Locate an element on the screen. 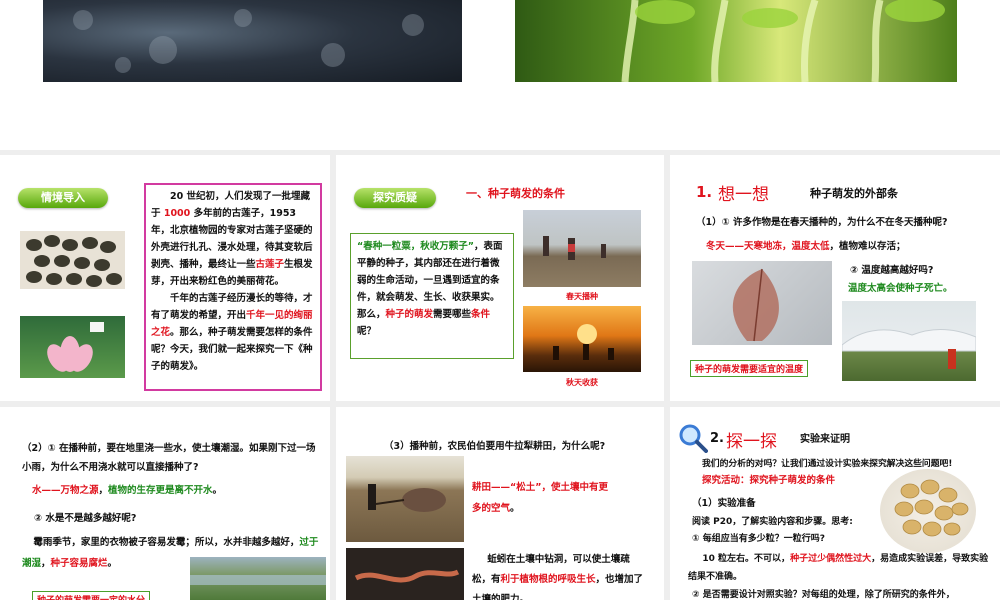  highlight-text: 冬天——天寒地冻，温度太低 is located at coordinates (768, 246).